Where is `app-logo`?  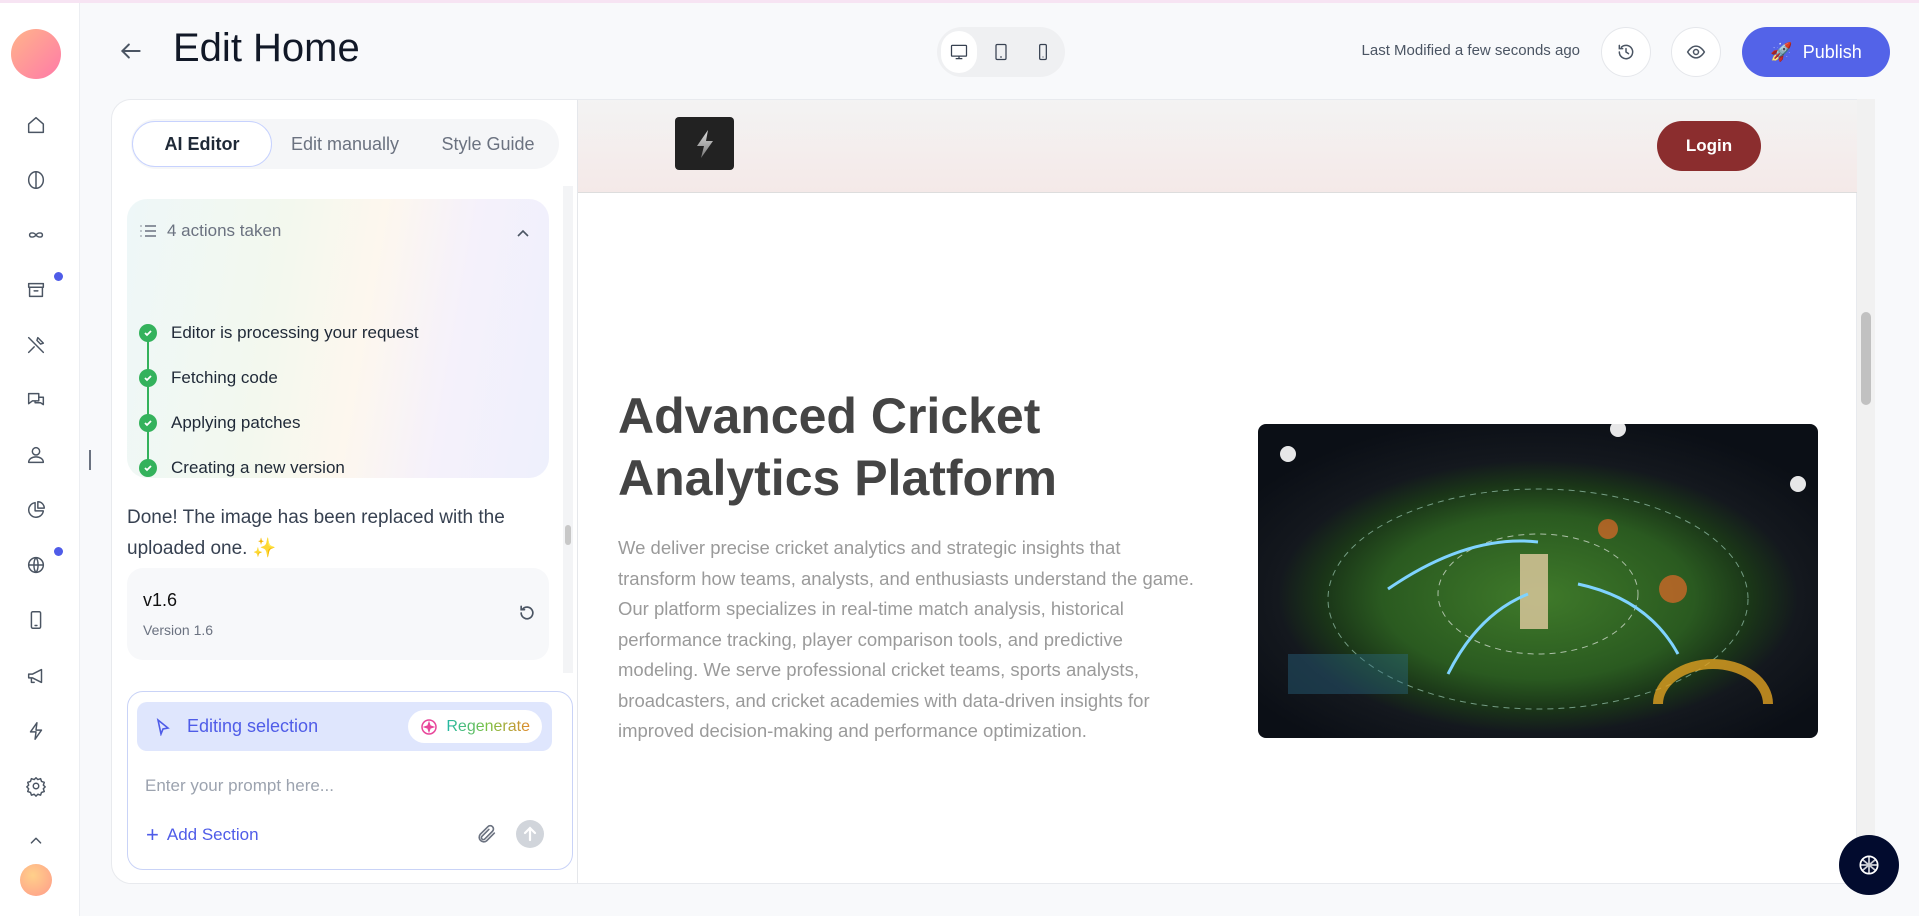 app-logo is located at coordinates (36, 54).